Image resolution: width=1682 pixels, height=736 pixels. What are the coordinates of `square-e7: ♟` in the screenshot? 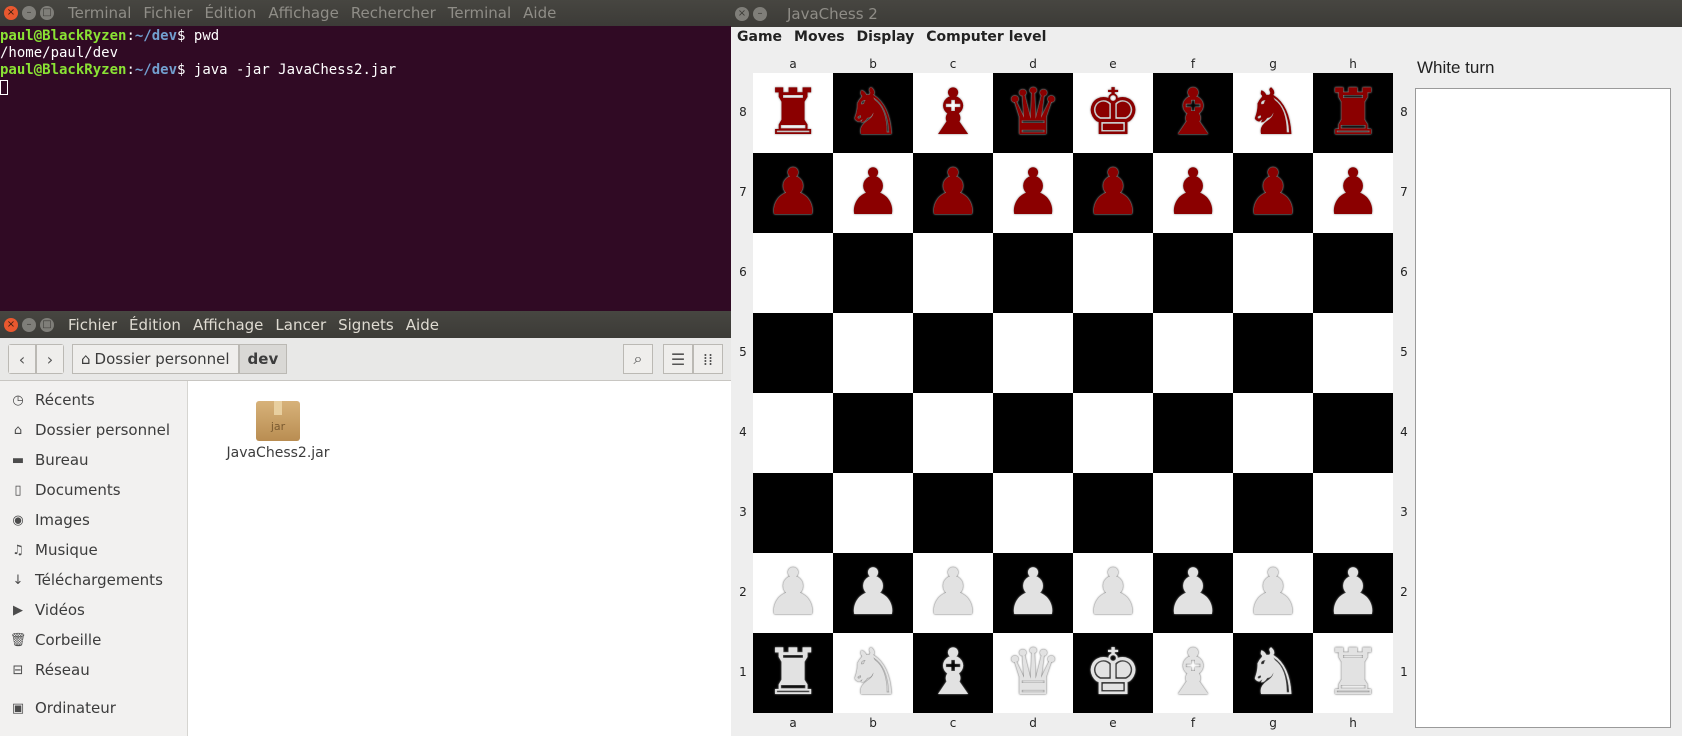 It's located at (1113, 193).